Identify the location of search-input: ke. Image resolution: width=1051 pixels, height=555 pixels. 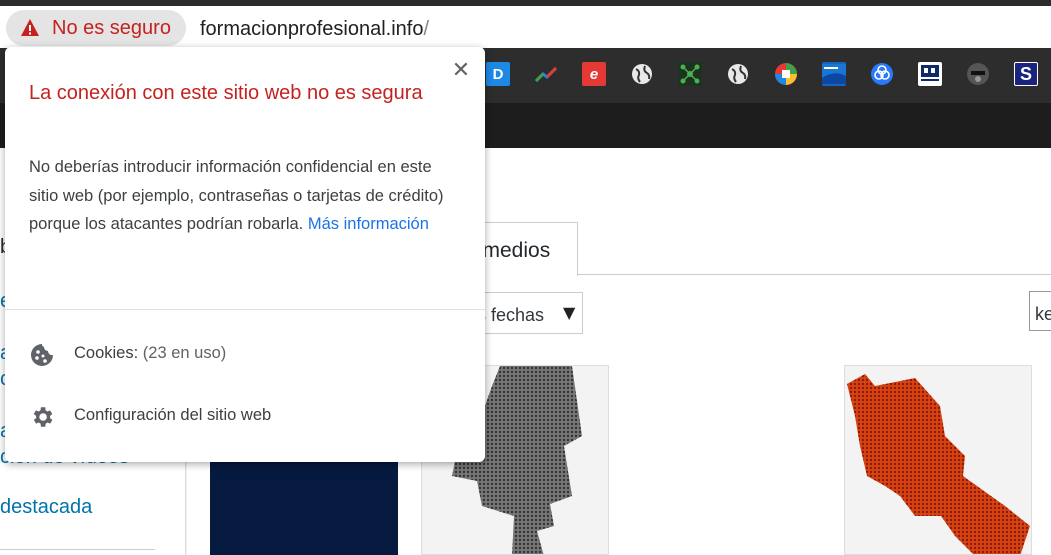
(1040, 311).